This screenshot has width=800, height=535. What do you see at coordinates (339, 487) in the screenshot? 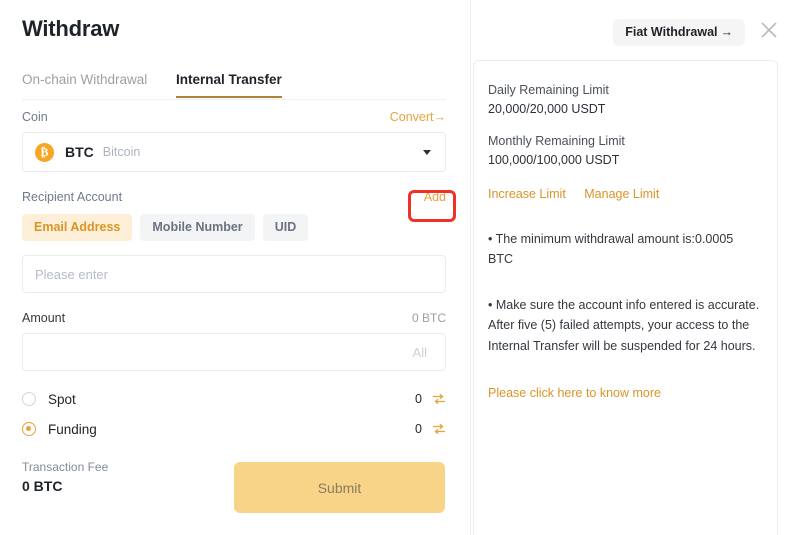
I see `submit-button: Submit` at bounding box center [339, 487].